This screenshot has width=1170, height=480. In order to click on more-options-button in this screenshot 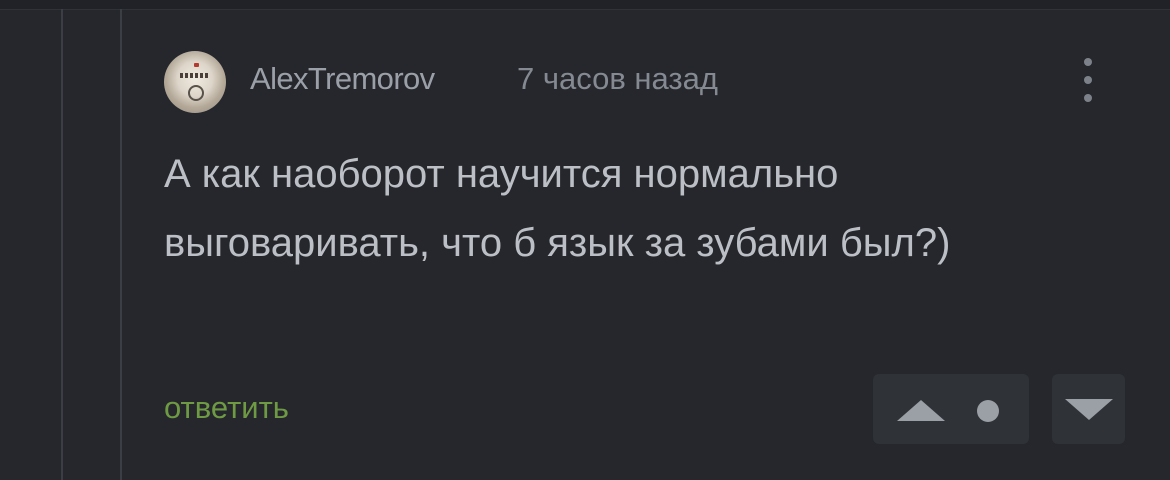, I will do `click(1088, 80)`.